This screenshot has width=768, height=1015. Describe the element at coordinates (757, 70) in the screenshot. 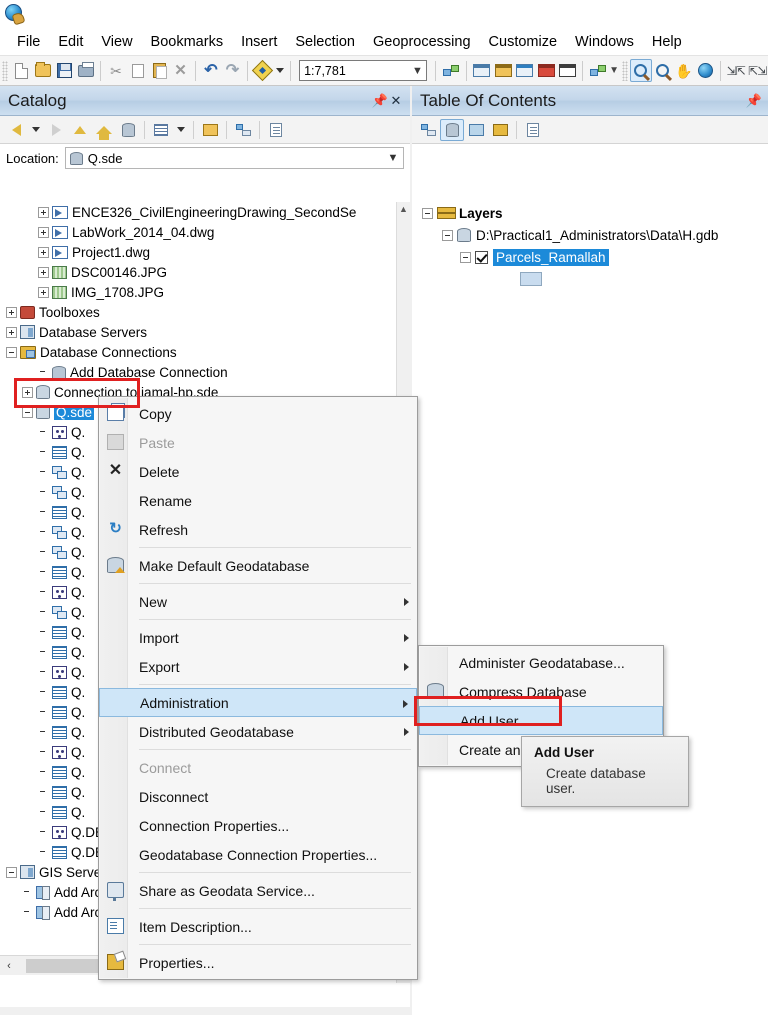

I see `fixed-zoom-out-button: ⇱⇲` at that location.